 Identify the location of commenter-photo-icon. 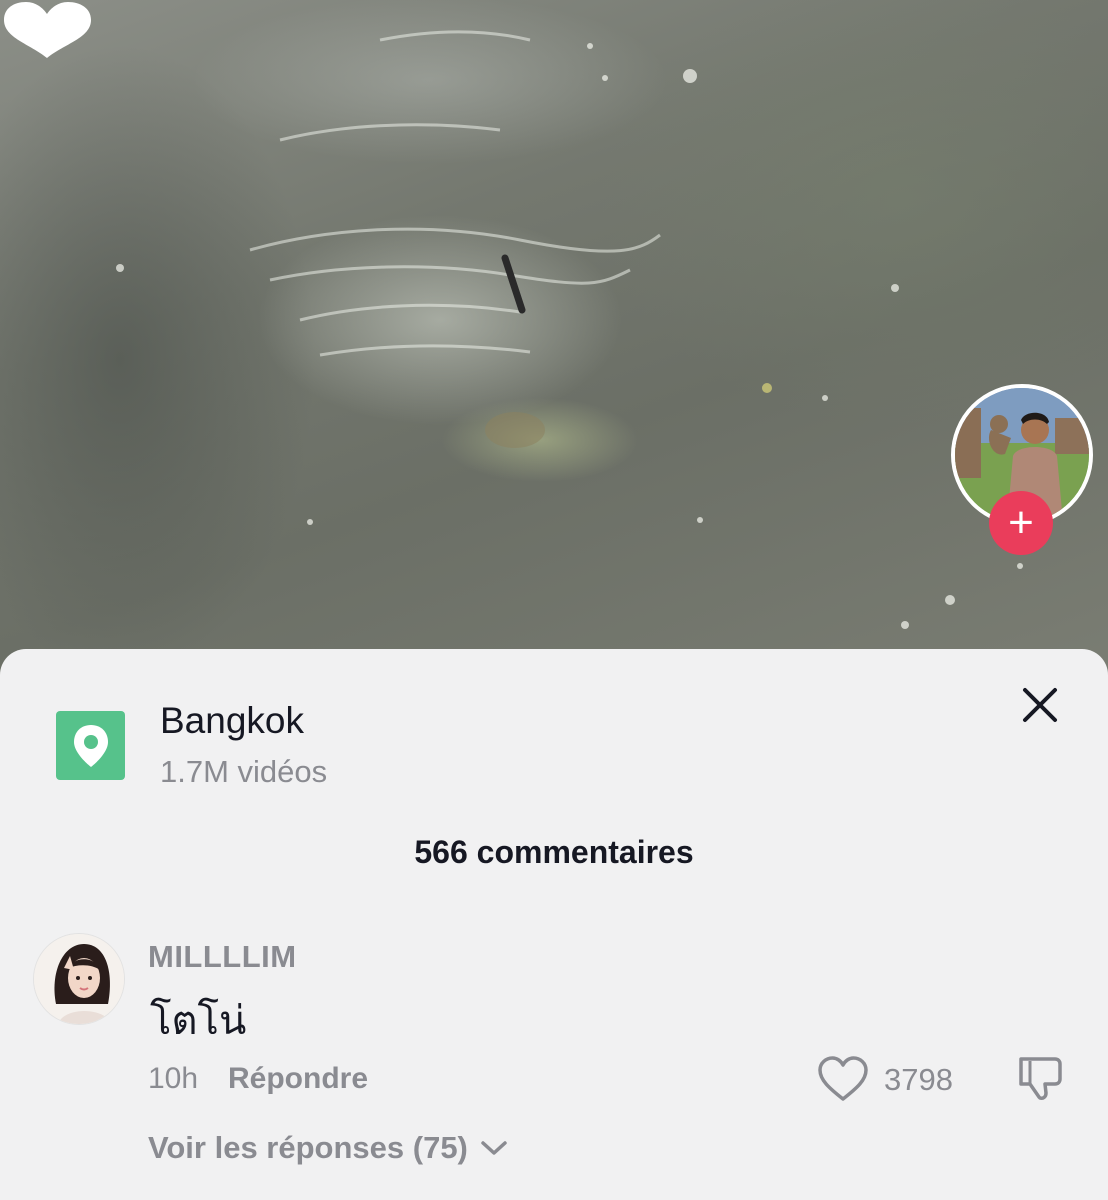
(79, 979).